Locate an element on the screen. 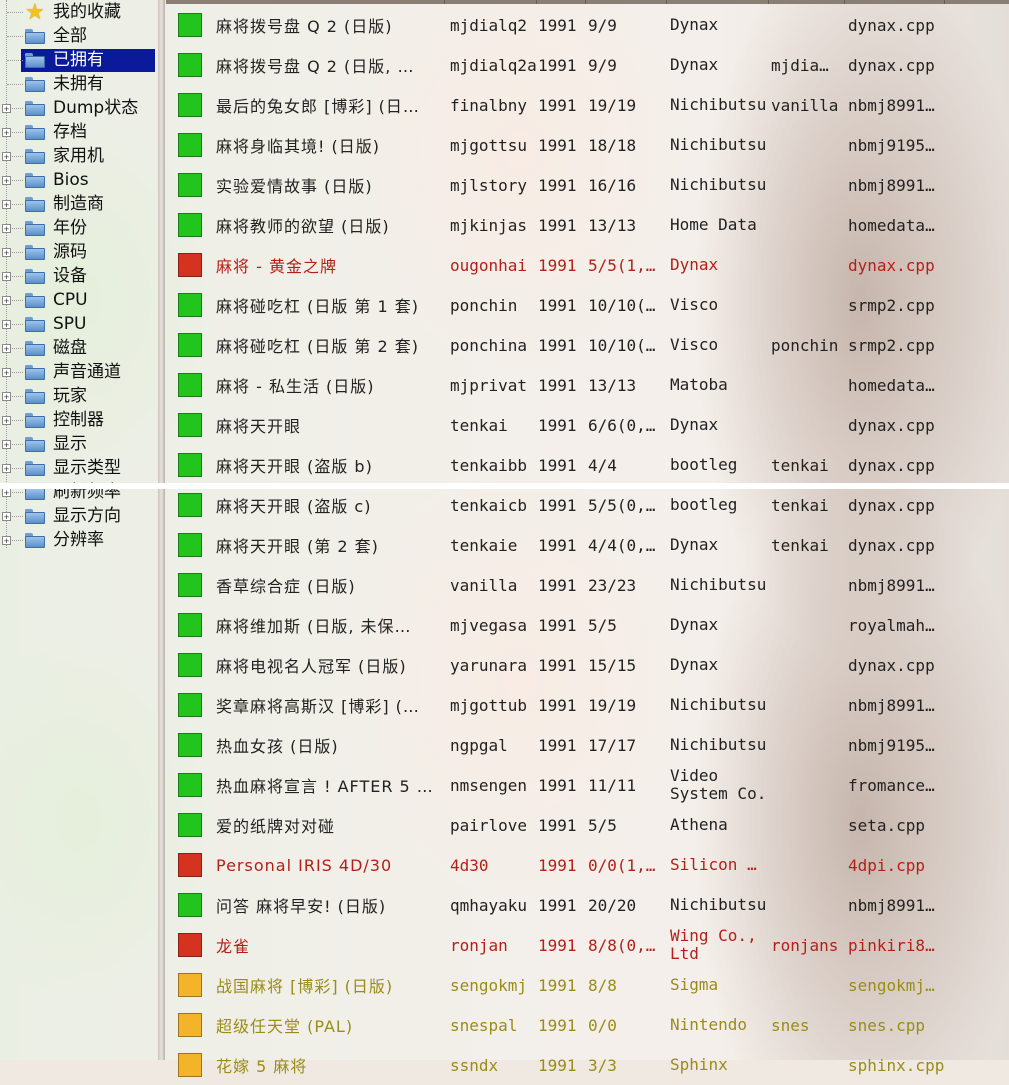 The height and width of the screenshot is (1085, 1009). tree-item: + 声音通道 is located at coordinates (79, 372).